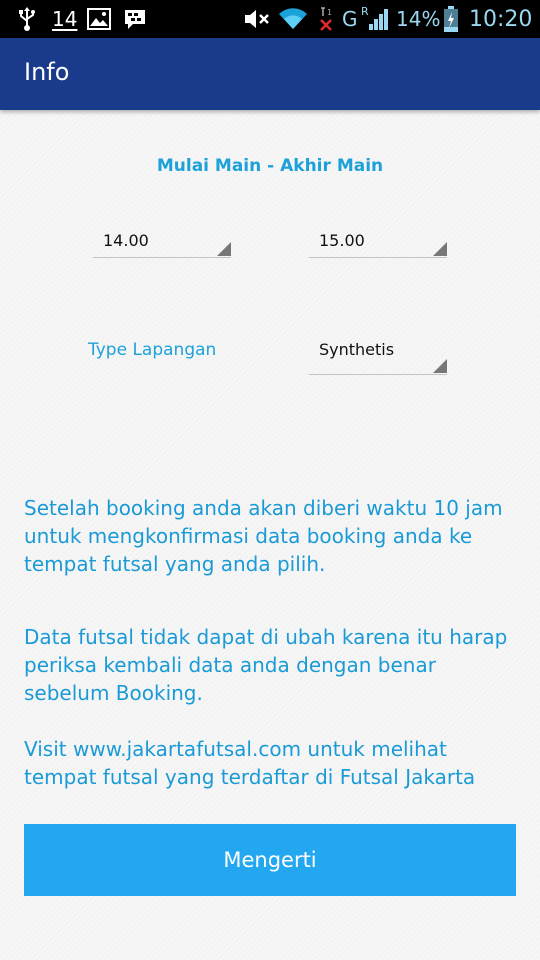 This screenshot has width=540, height=960. I want to click on mute-icon, so click(257, 19).